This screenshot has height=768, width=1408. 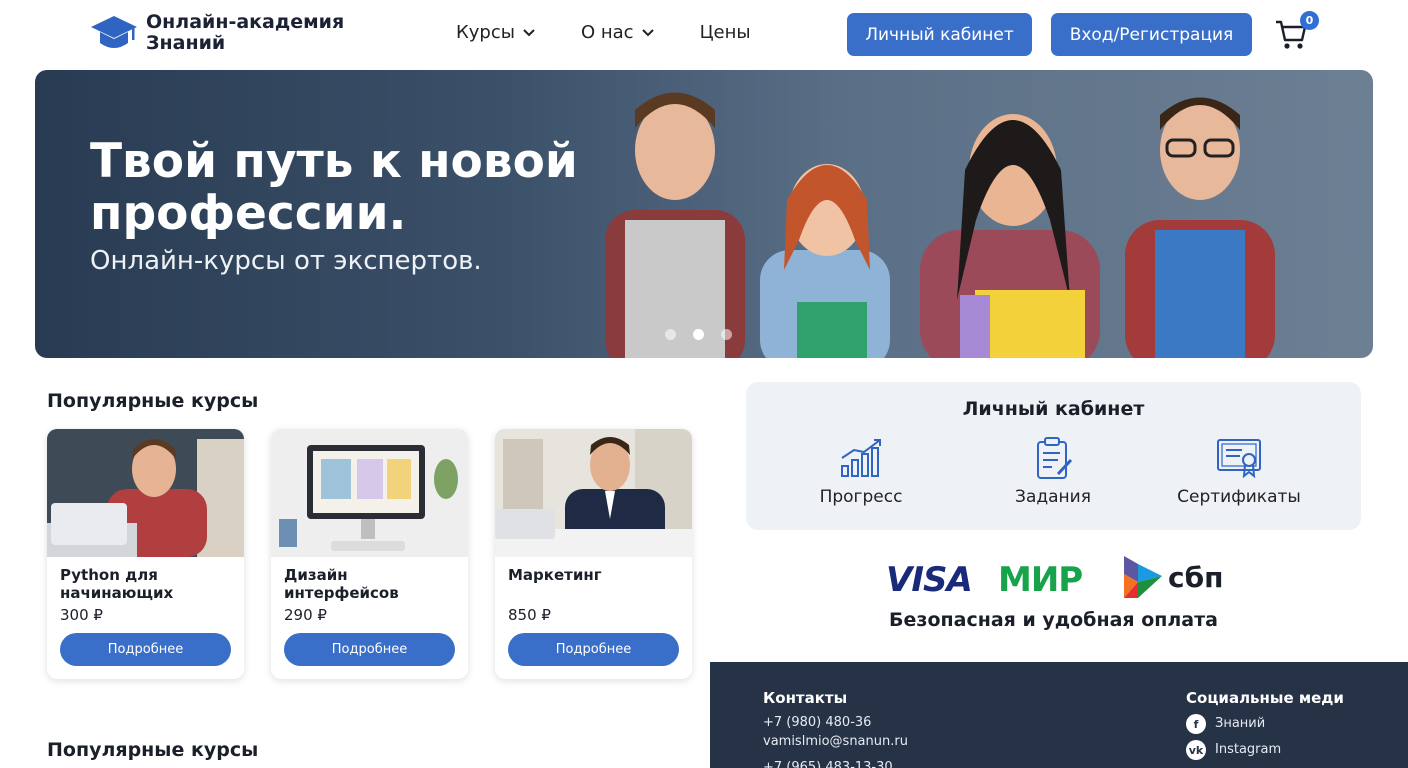 I want to click on certificate-icon, so click(x=1239, y=459).